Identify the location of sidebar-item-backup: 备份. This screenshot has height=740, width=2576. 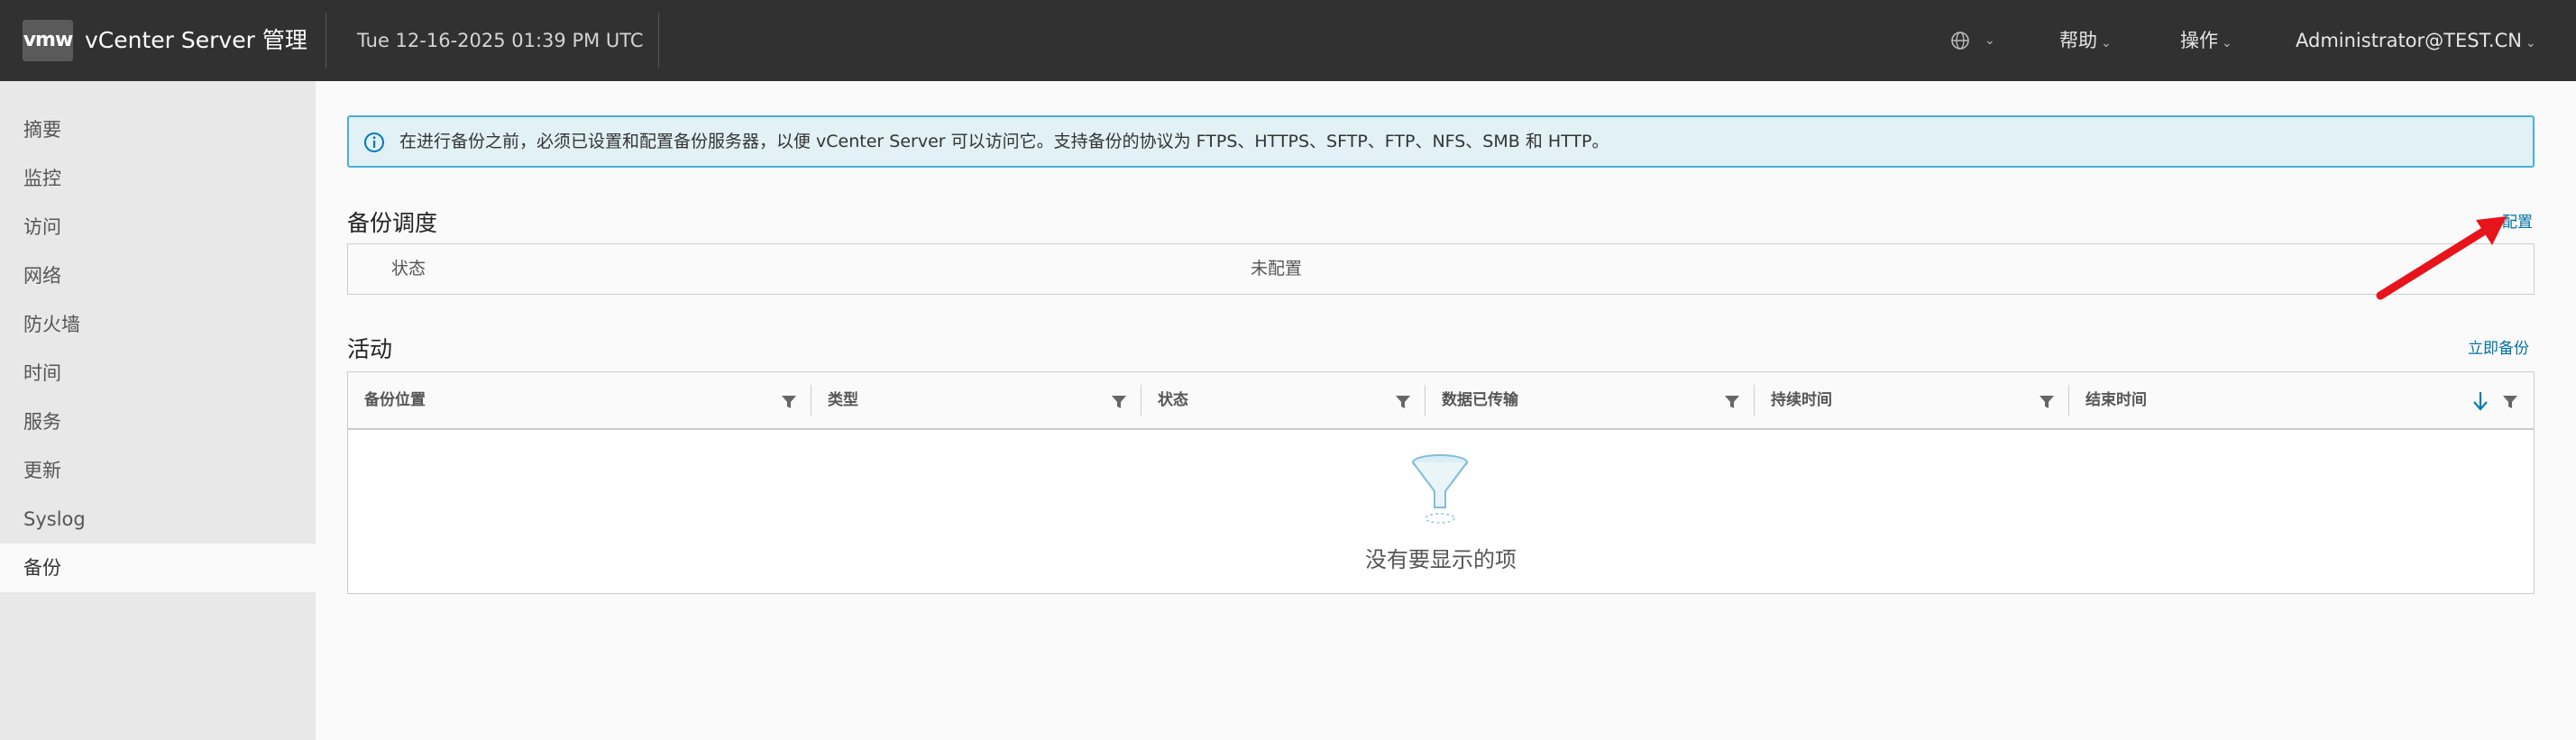
(158, 568).